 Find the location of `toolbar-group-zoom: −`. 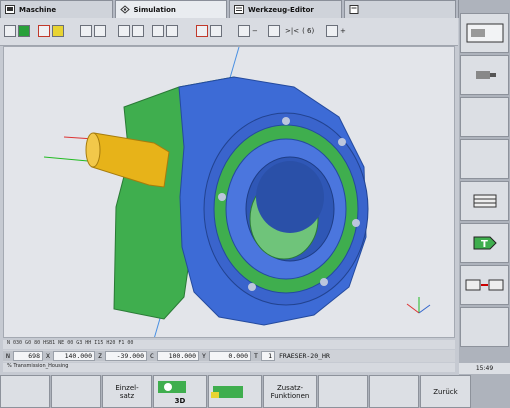

toolbar-group-zoom: − is located at coordinates (248, 31).